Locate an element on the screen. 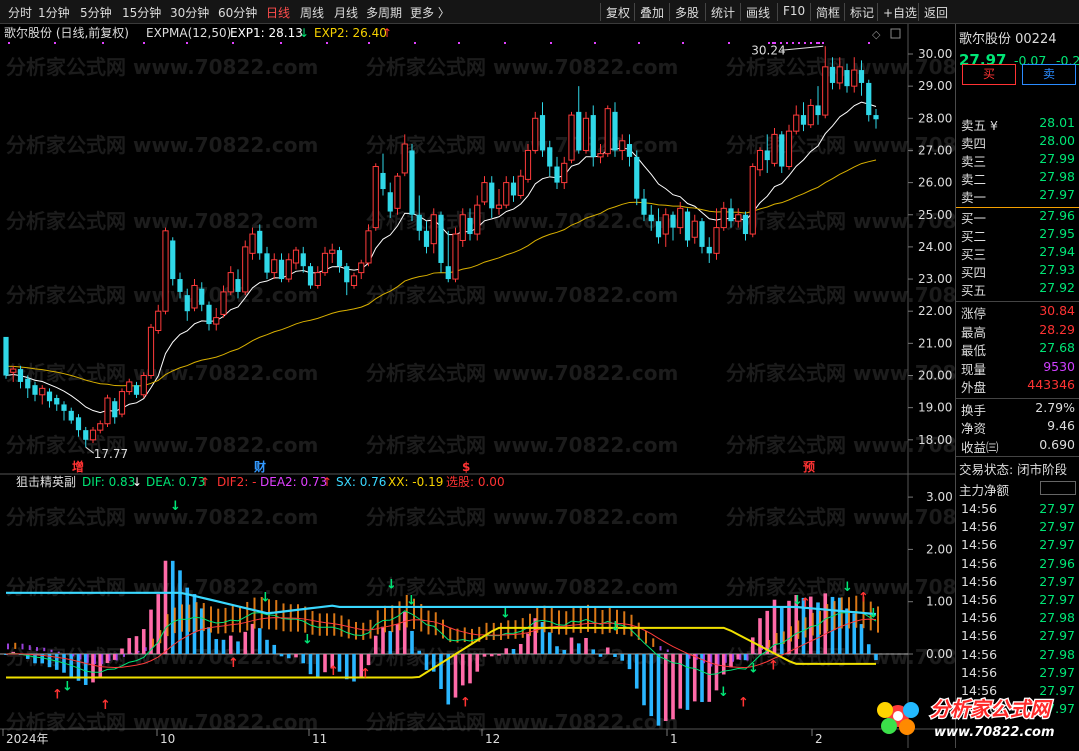  toolbar-tab-3: 15分钟 is located at coordinates (141, 12).